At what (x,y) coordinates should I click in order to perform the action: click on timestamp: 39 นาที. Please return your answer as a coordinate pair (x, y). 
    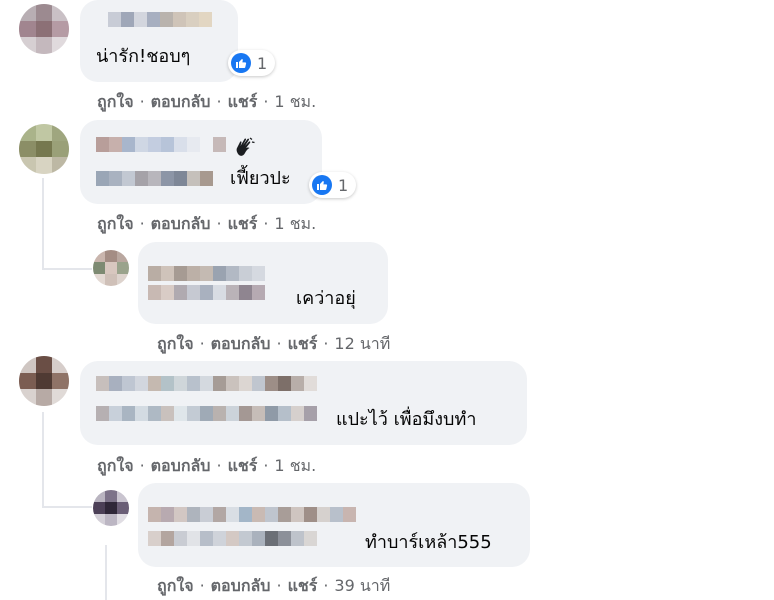
    Looking at the image, I should click on (362, 585).